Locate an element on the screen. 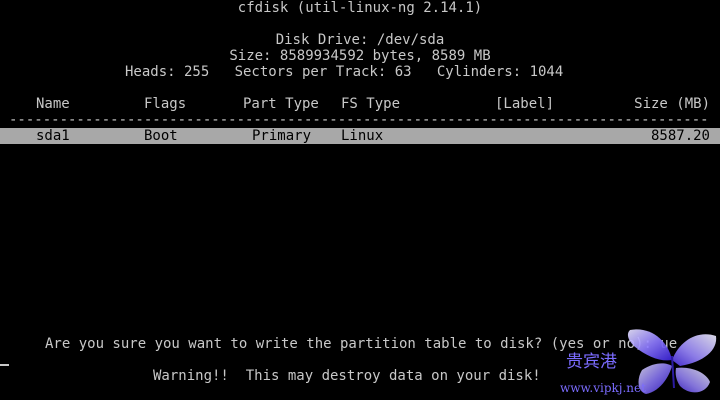  table-row-partition-sda1: sda1 Boot Primary Linux 8587.20 is located at coordinates (360, 136).